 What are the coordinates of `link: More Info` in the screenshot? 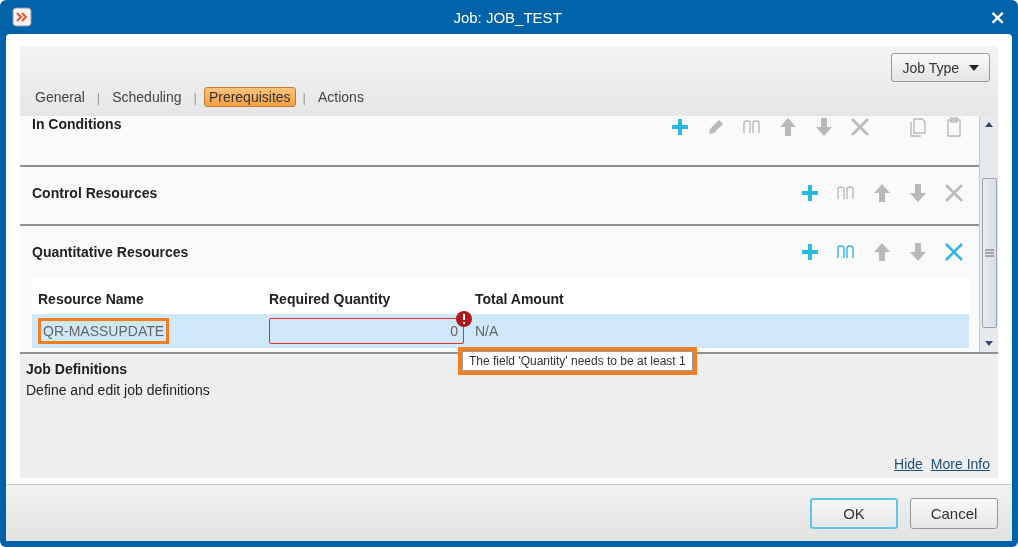 It's located at (960, 464).